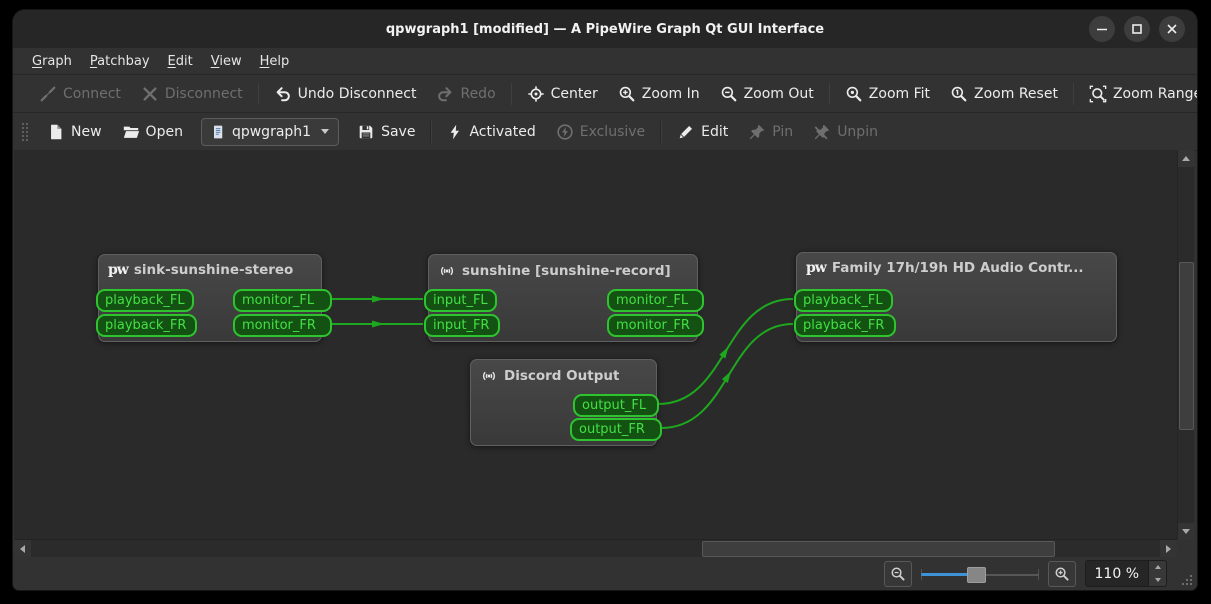 The width and height of the screenshot is (1211, 604). I want to click on unpin-icon, so click(822, 131).